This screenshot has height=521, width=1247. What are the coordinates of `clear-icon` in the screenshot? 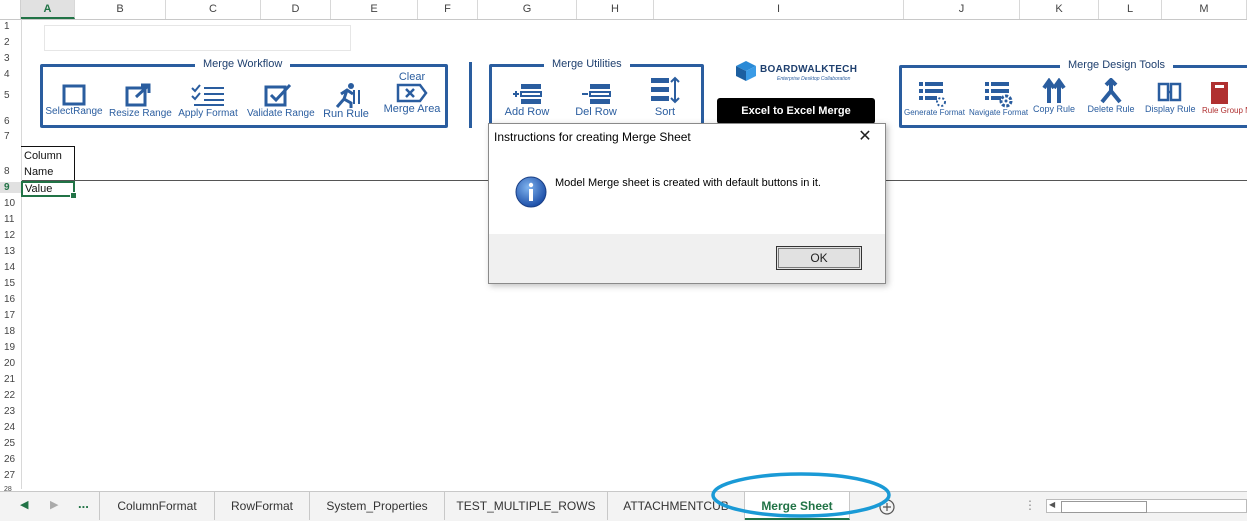 It's located at (412, 93).